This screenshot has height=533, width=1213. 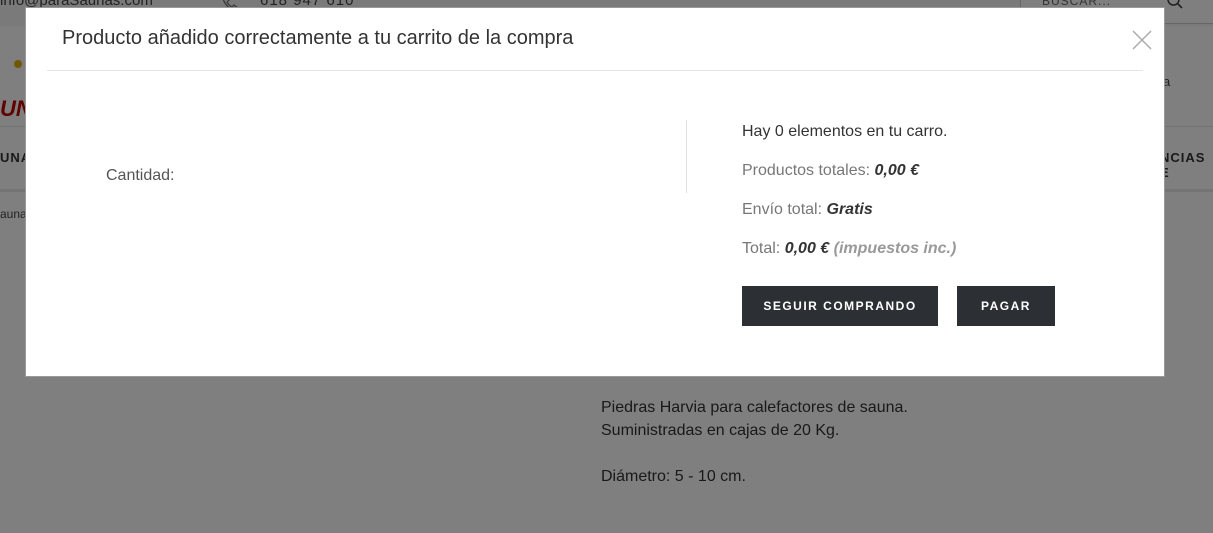 I want to click on pay-button: PAGAR, so click(x=1006, y=306).